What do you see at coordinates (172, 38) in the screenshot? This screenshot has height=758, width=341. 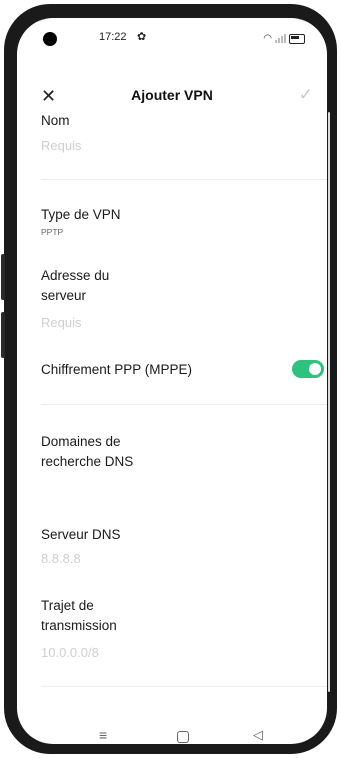 I see `status-bar: 17:22 ✿ ◠` at bounding box center [172, 38].